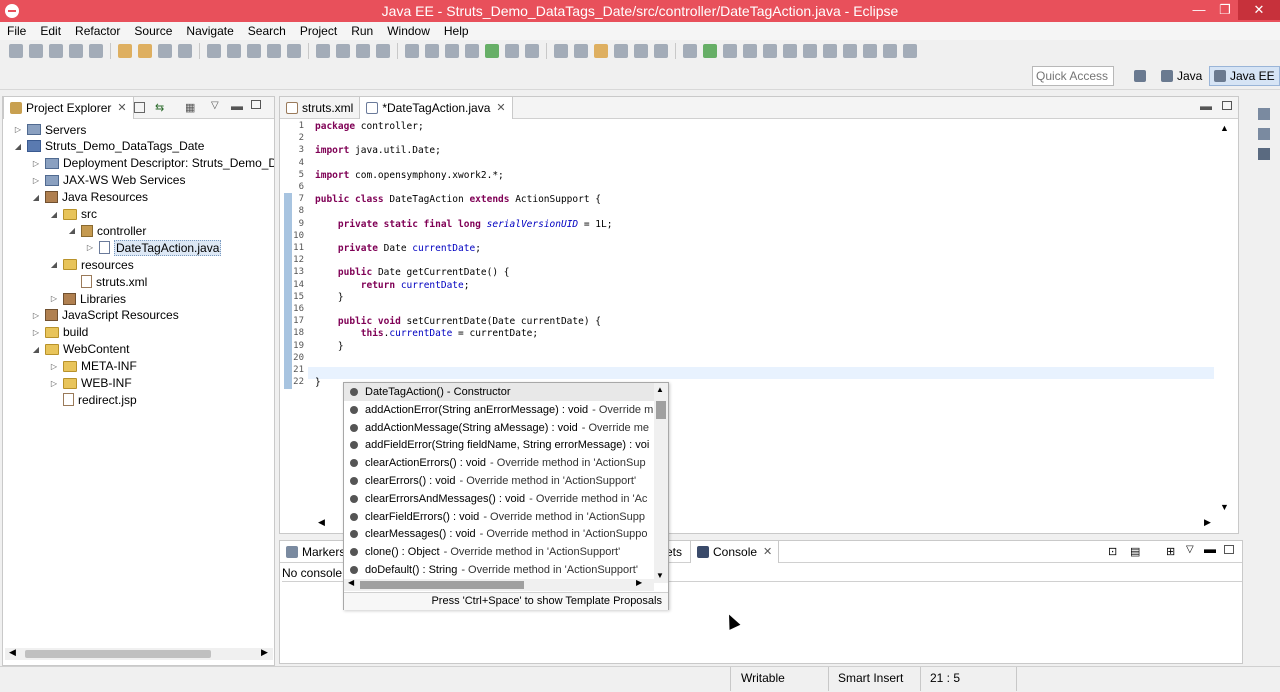 The width and height of the screenshot is (1280, 692). I want to click on tree-item: redirect.jsp, so click(93, 399).